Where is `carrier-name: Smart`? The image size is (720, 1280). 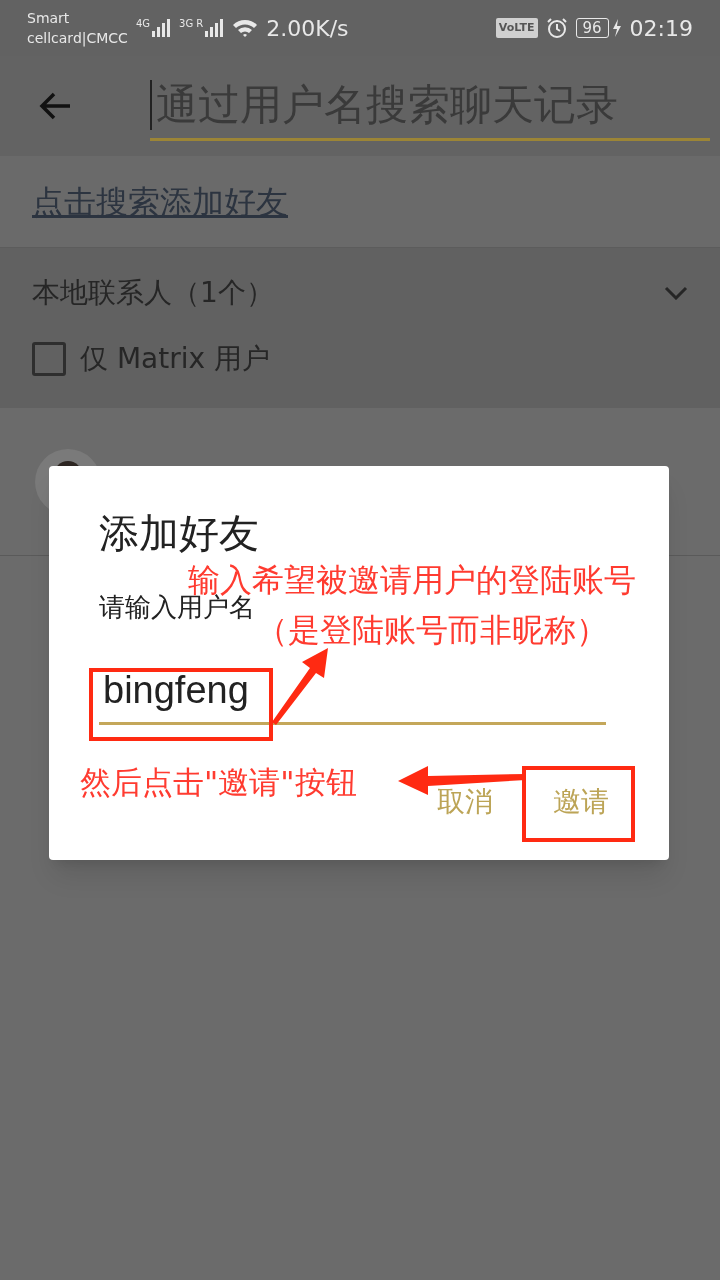
carrier-name: Smart is located at coordinates (49, 18).